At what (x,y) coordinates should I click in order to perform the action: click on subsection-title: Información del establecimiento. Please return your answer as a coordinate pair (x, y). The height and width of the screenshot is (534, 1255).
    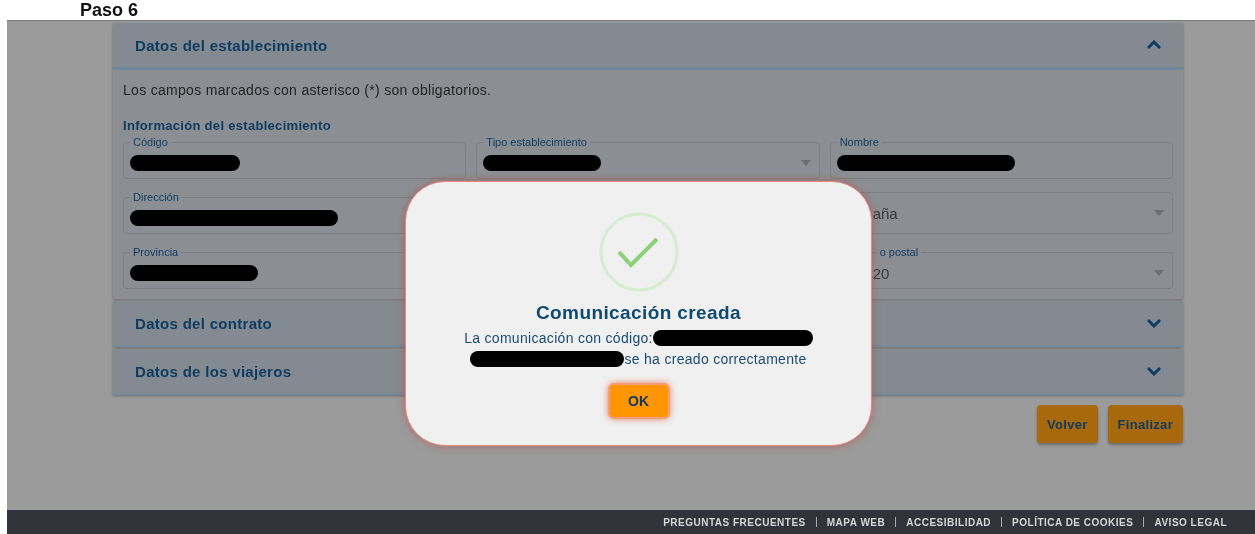
    Looking at the image, I should click on (227, 125).